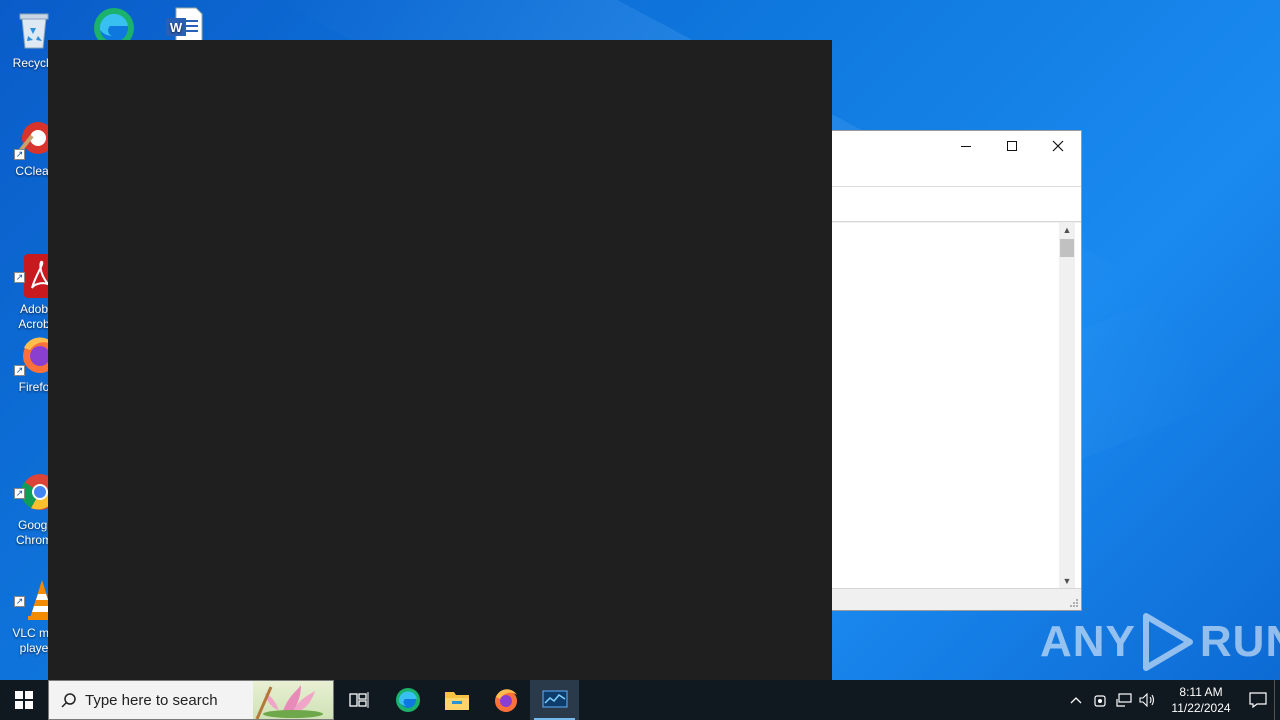 The width and height of the screenshot is (1280, 720). I want to click on notification-center-button, so click(1258, 700).